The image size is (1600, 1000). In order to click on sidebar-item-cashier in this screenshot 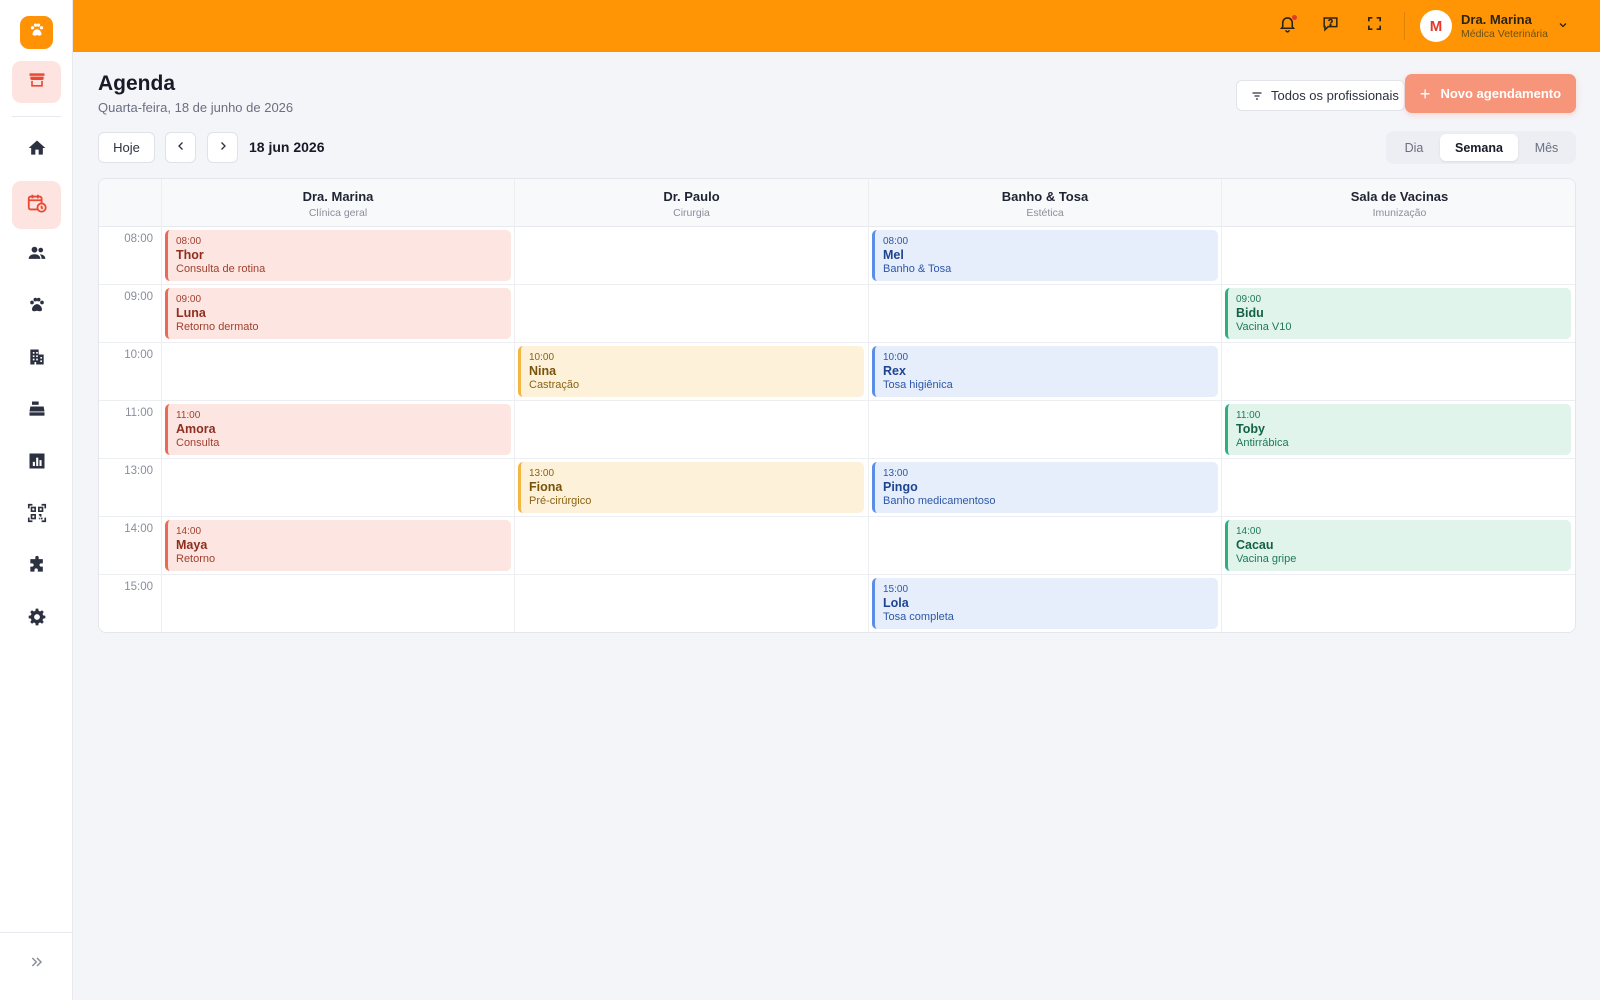, I will do `click(36, 411)`.